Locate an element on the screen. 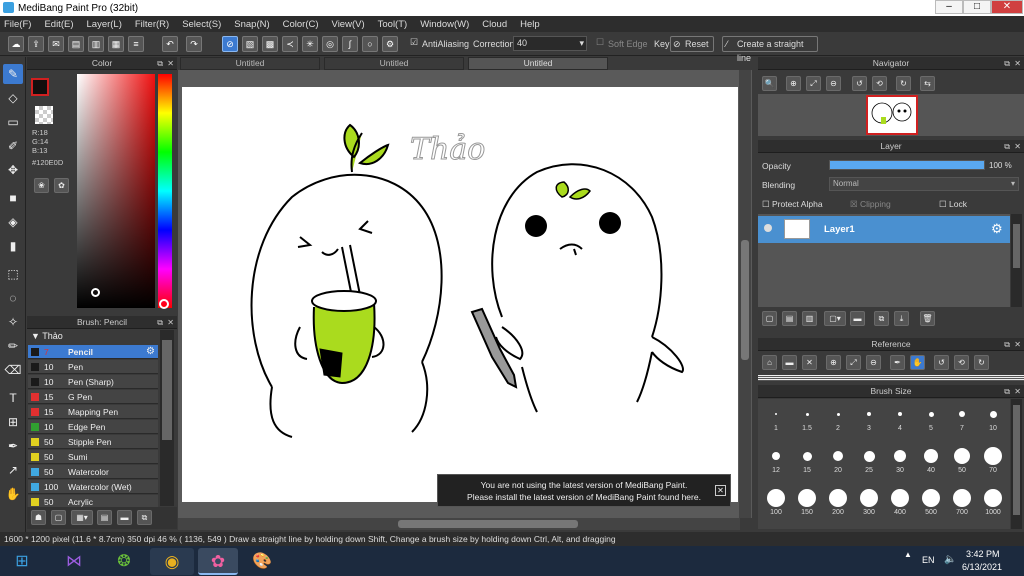  close-notice-icon: ✕ is located at coordinates (720, 490).